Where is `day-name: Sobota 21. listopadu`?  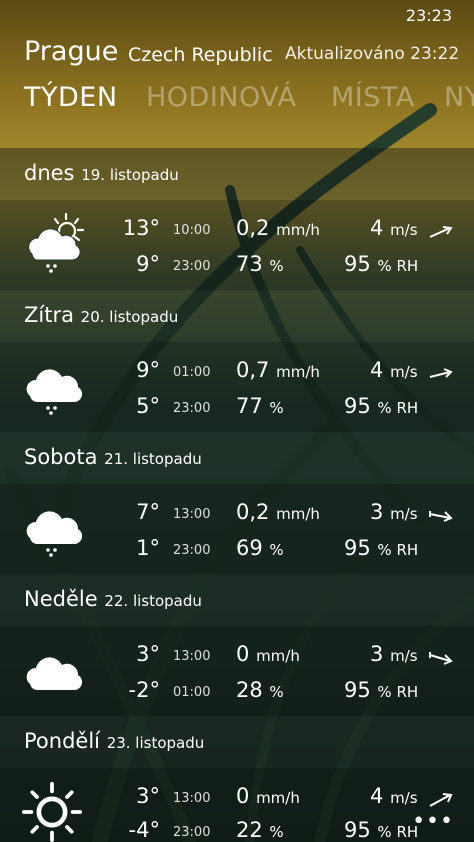 day-name: Sobota 21. listopadu is located at coordinates (113, 457).